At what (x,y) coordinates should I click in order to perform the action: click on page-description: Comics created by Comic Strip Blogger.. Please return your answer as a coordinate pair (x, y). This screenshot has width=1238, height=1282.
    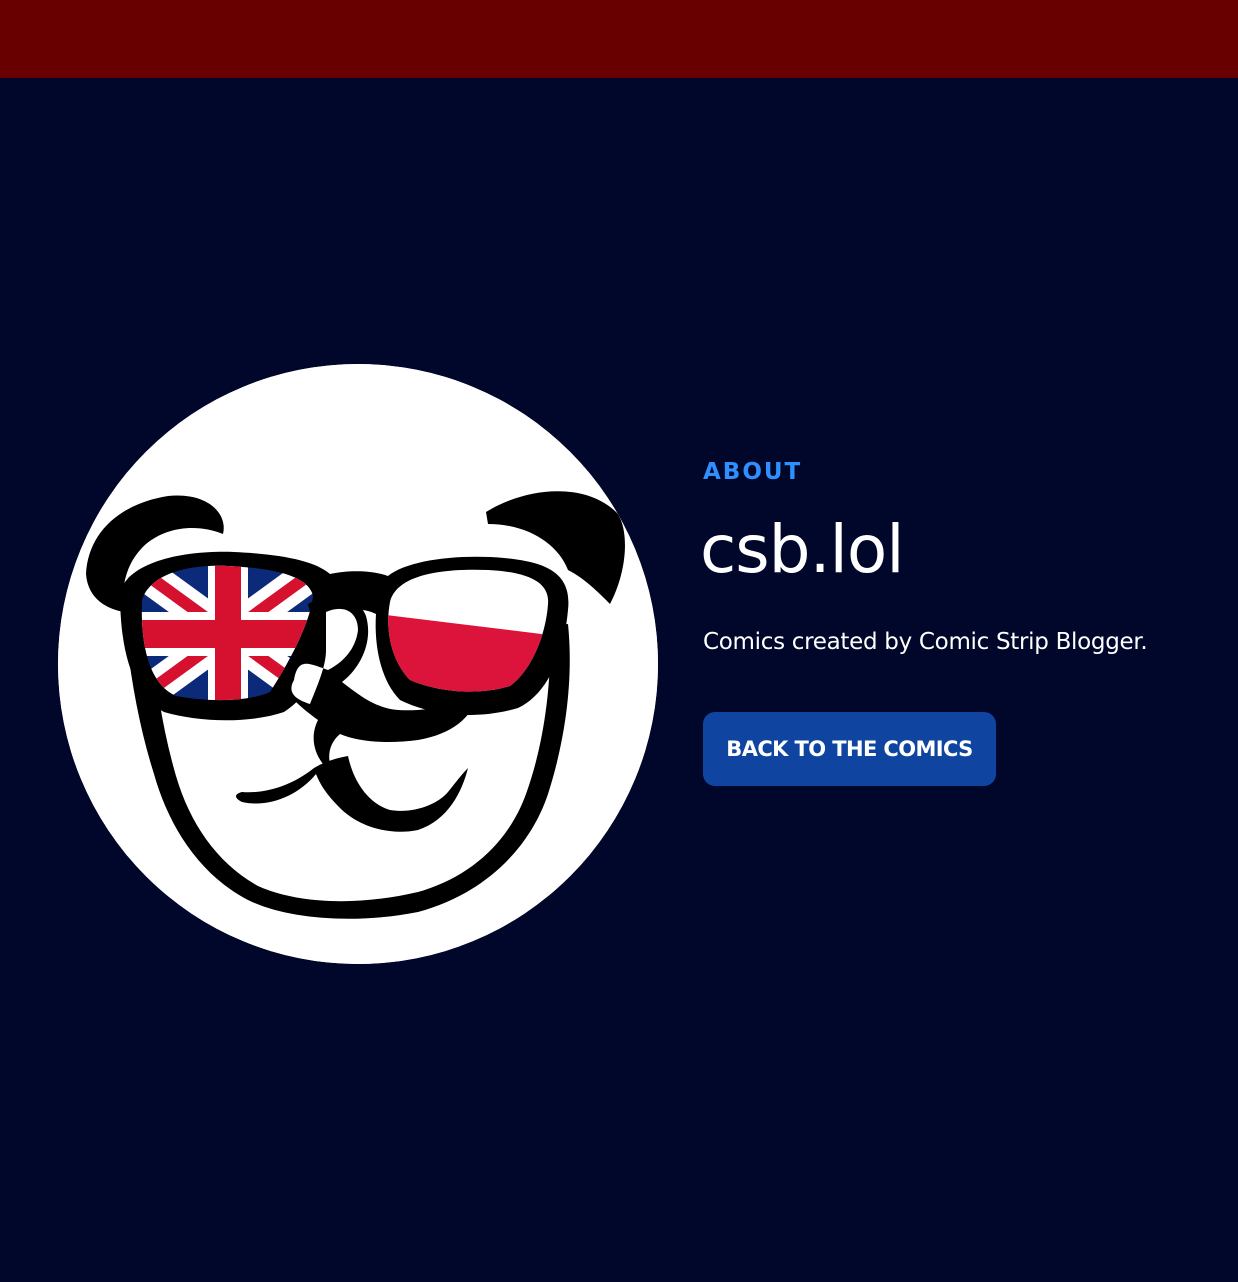
    Looking at the image, I should click on (925, 642).